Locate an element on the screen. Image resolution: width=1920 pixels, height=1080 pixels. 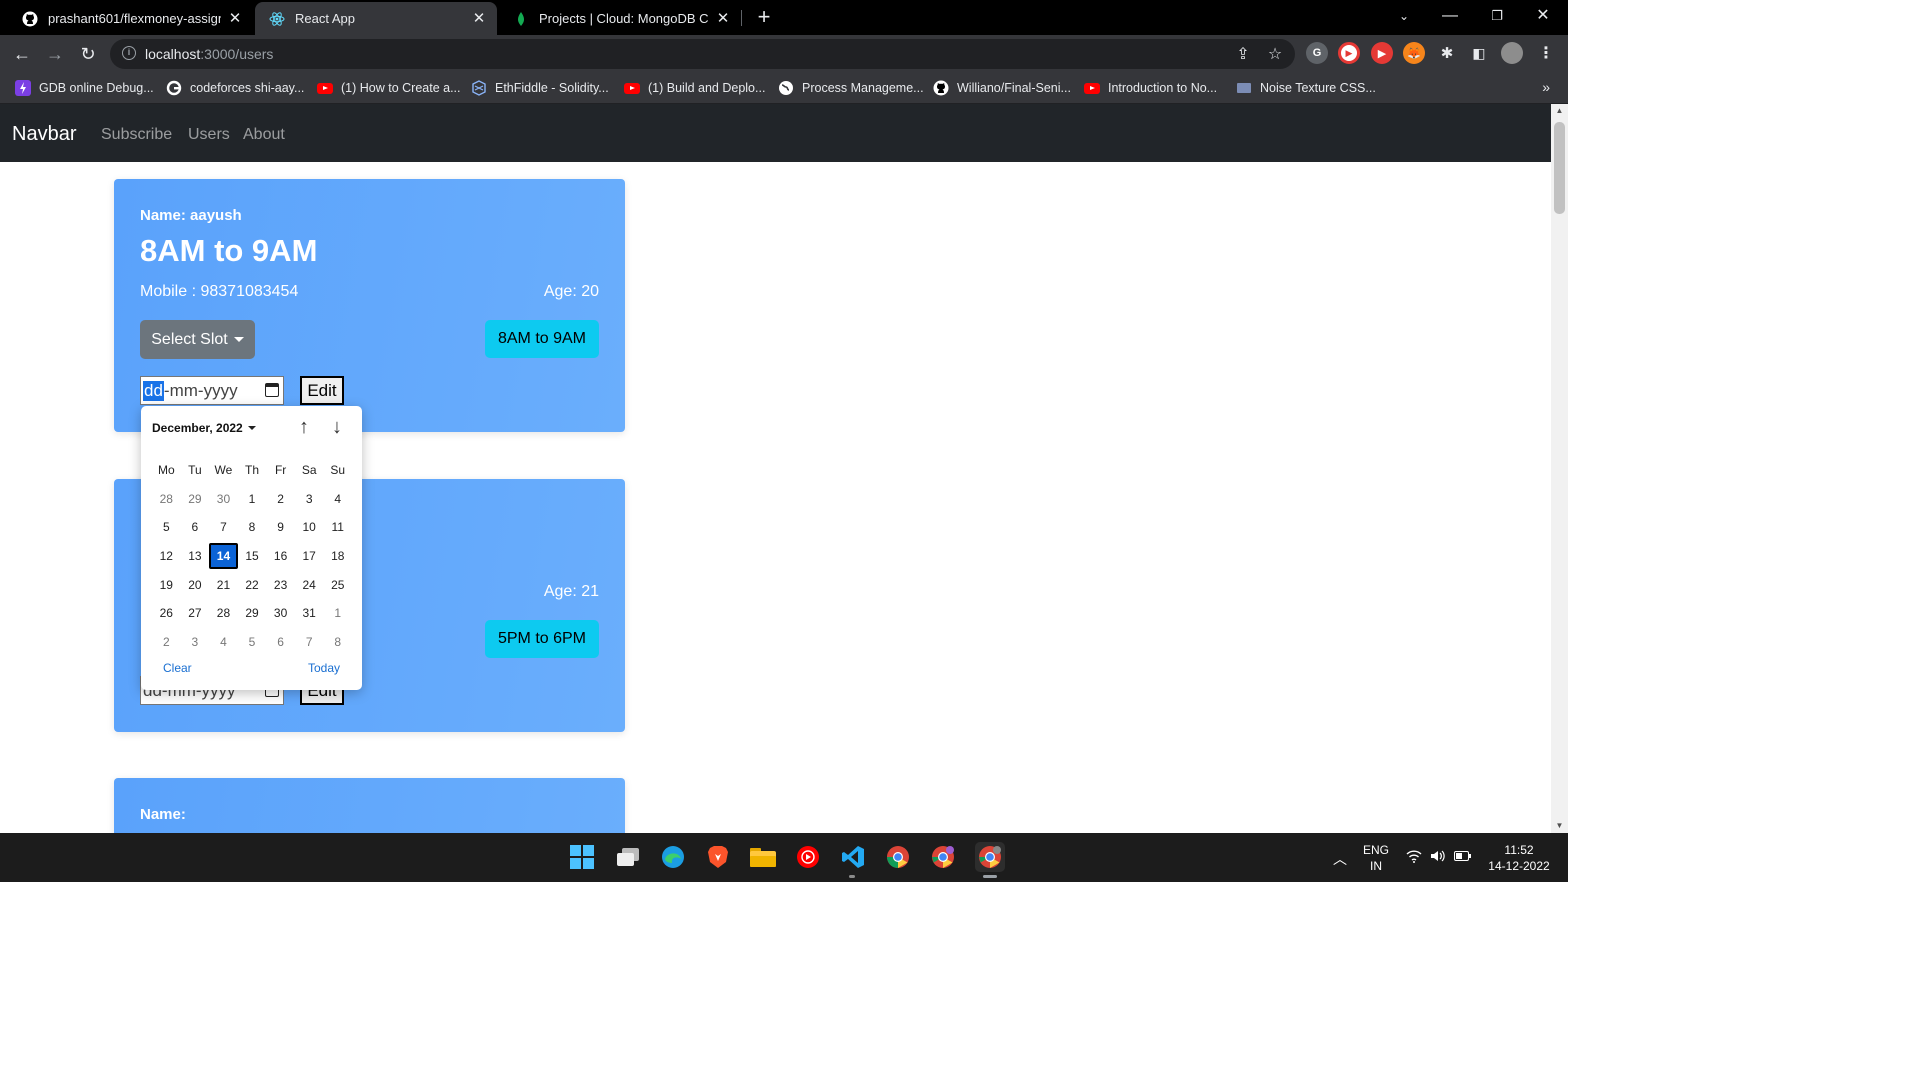
date-rest-segment: -mm-yyyy is located at coordinates (201, 391).